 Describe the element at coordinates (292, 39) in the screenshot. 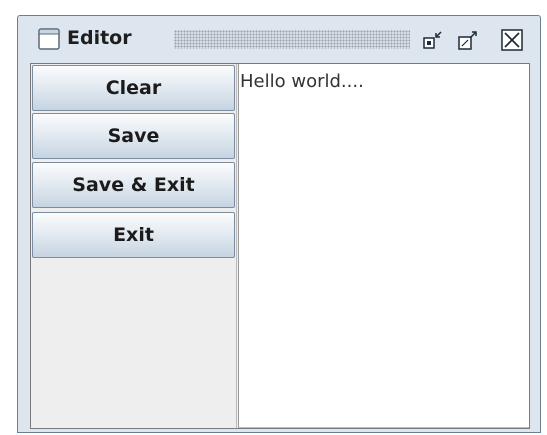

I see `title-bar-texture` at that location.